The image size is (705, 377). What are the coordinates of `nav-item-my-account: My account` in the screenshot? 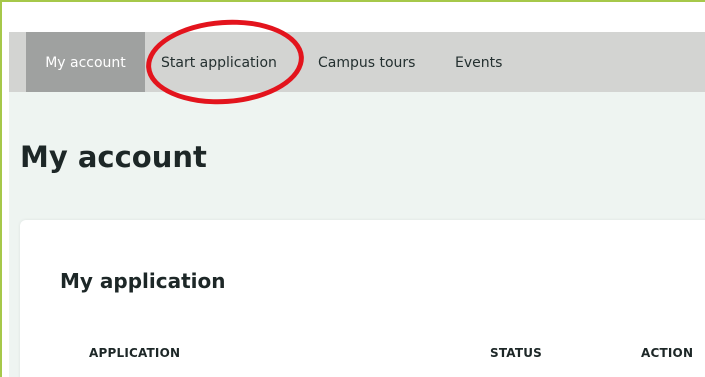 It's located at (85, 62).